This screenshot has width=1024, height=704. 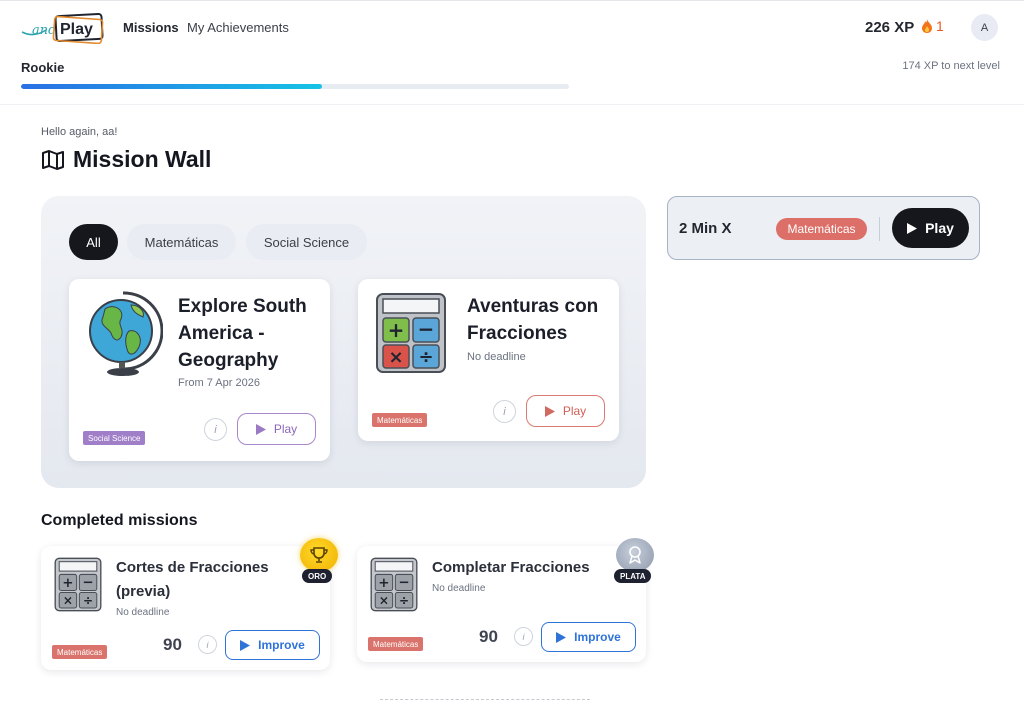 I want to click on flame-icon, so click(x=927, y=26).